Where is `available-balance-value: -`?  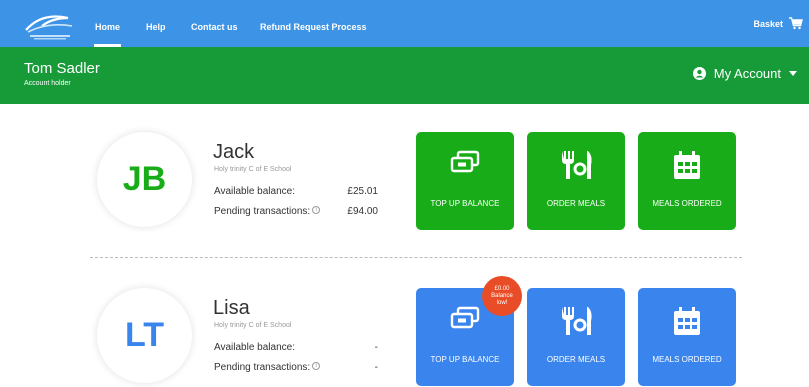 available-balance-value: - is located at coordinates (376, 347).